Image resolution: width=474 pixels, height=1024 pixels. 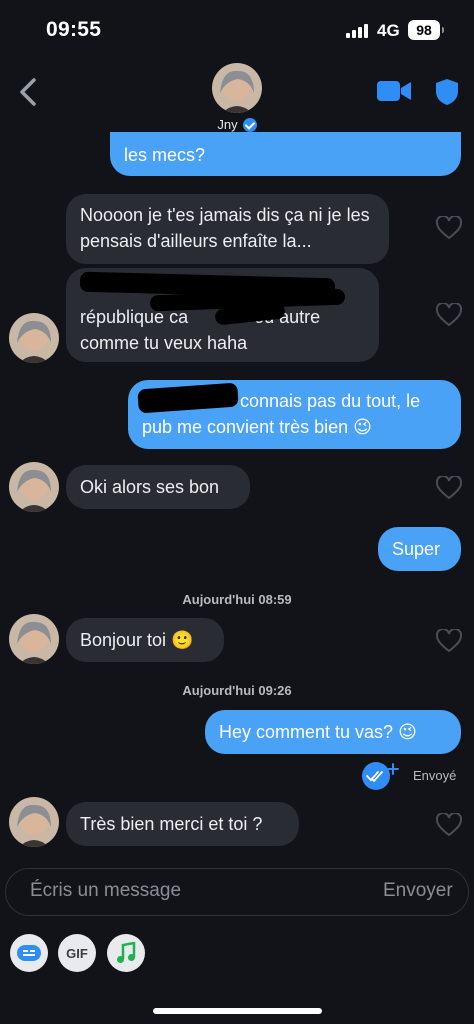 I want to click on sticker-button, so click(x=29, y=953).